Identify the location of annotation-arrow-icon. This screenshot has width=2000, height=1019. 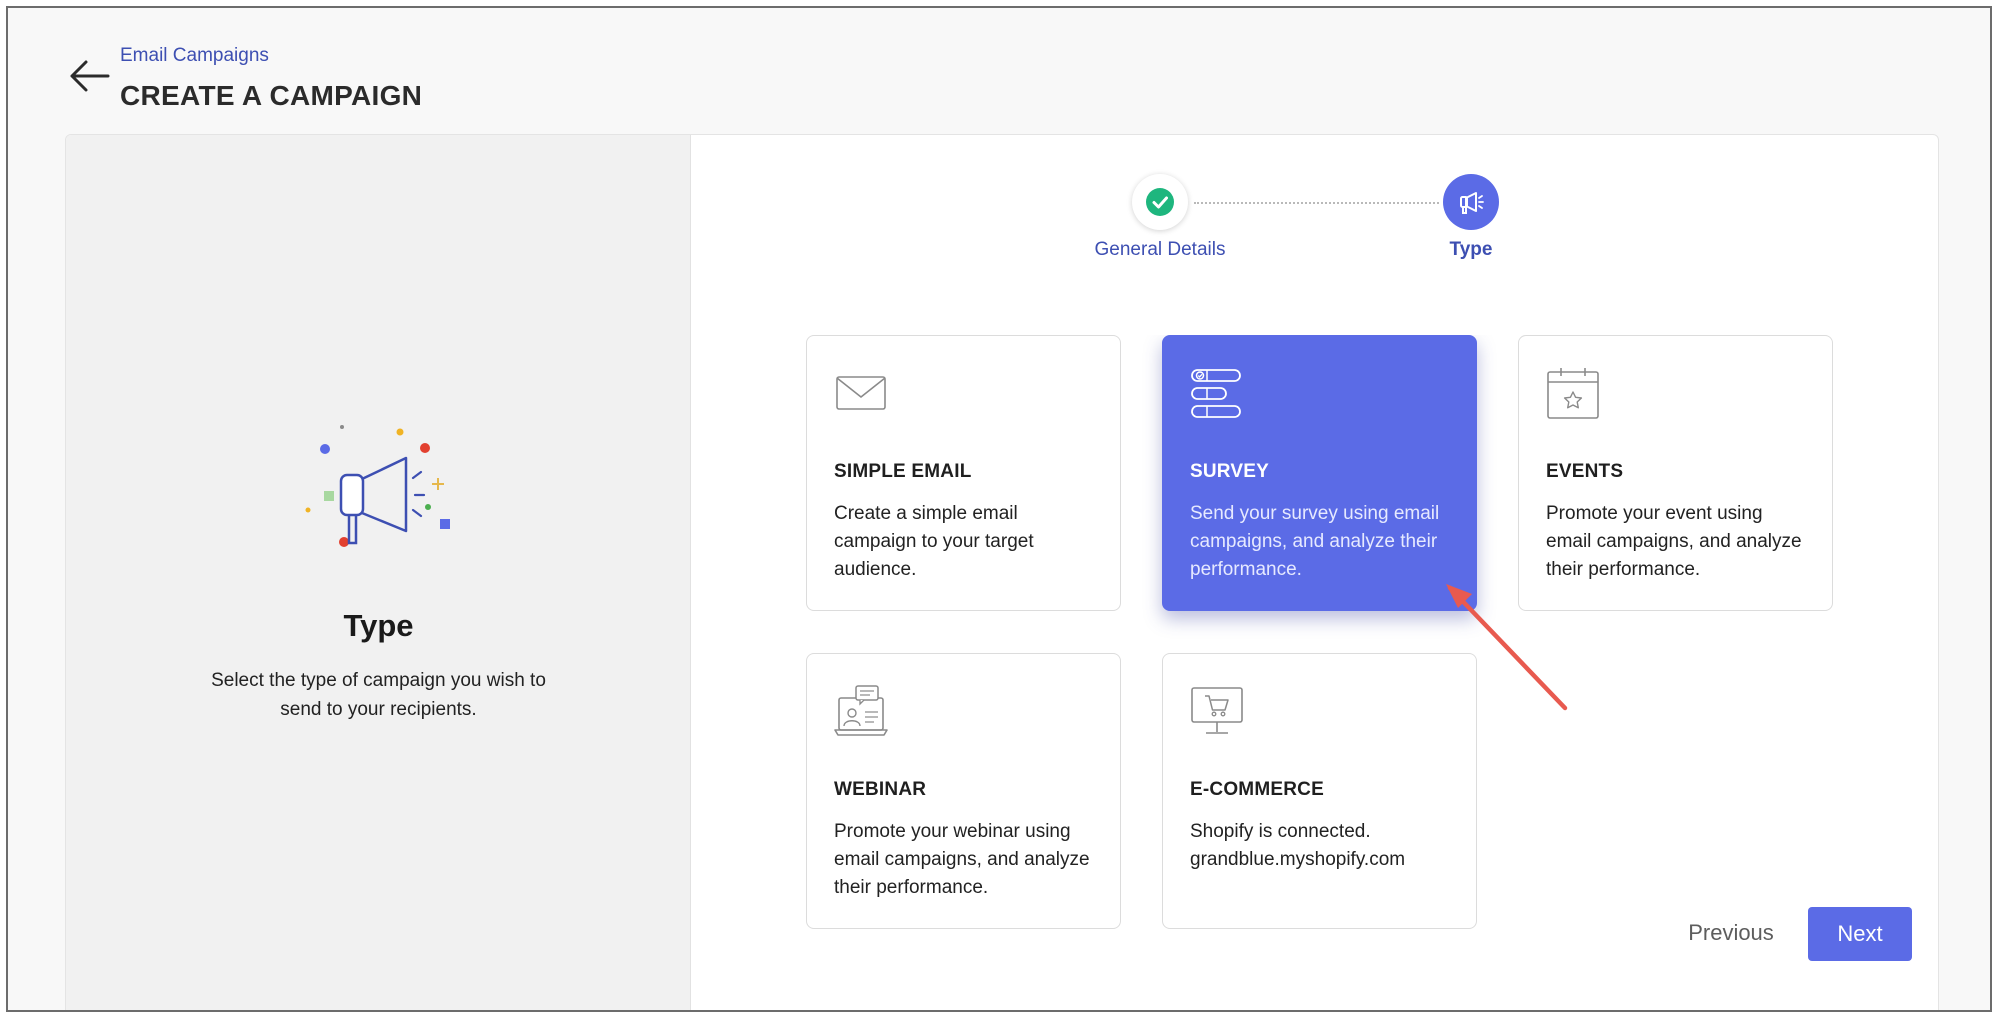
(1507, 647).